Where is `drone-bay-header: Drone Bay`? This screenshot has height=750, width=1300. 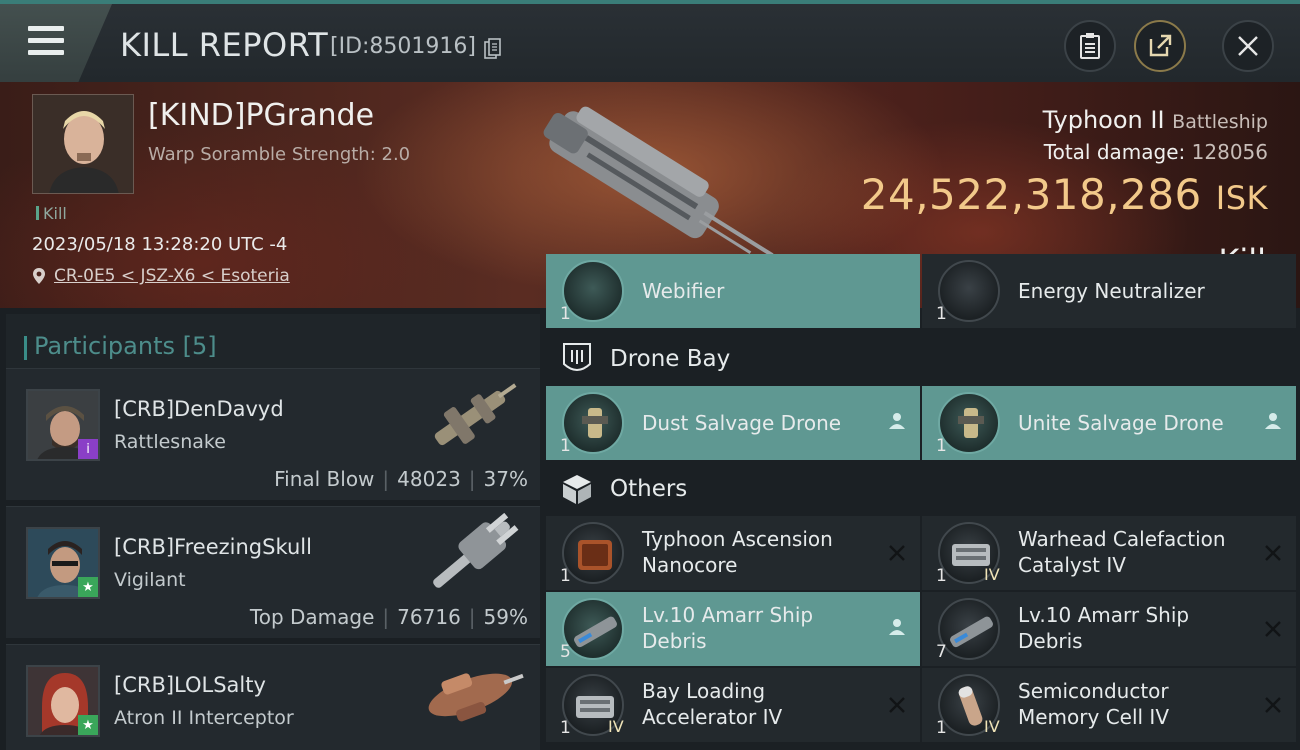
drone-bay-header: Drone Bay is located at coordinates (635, 359).